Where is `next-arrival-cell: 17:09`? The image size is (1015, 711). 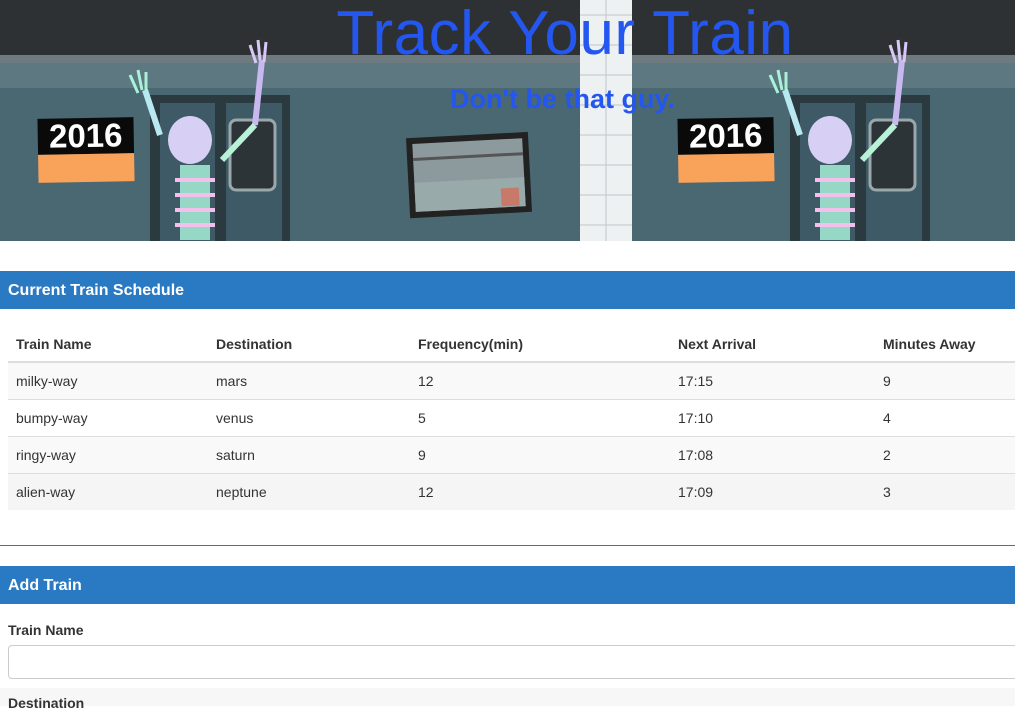
next-arrival-cell: 17:09 is located at coordinates (772, 491).